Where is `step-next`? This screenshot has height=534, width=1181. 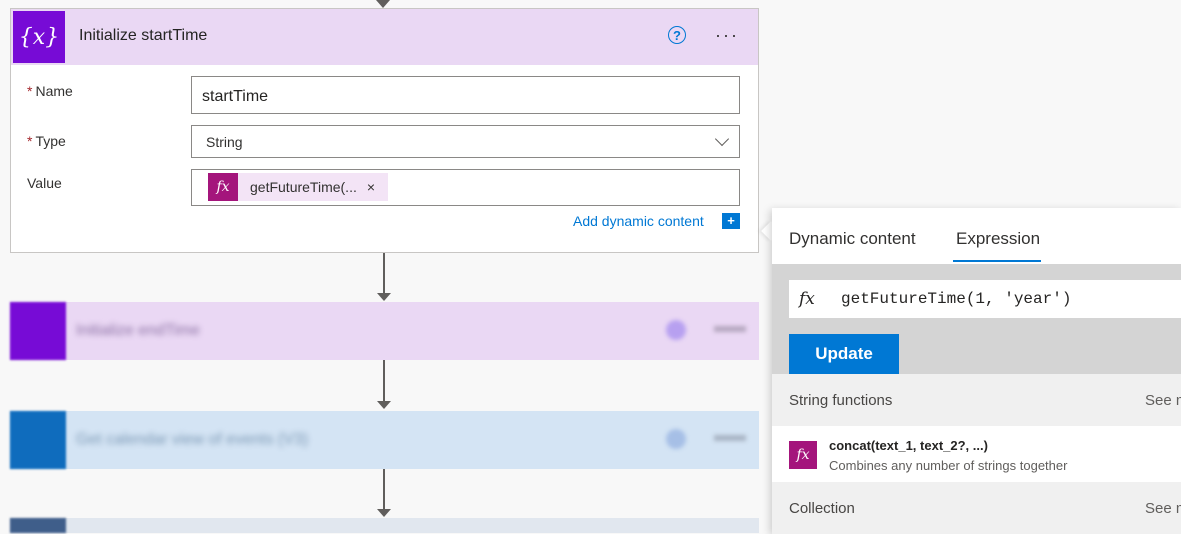 step-next is located at coordinates (384, 525).